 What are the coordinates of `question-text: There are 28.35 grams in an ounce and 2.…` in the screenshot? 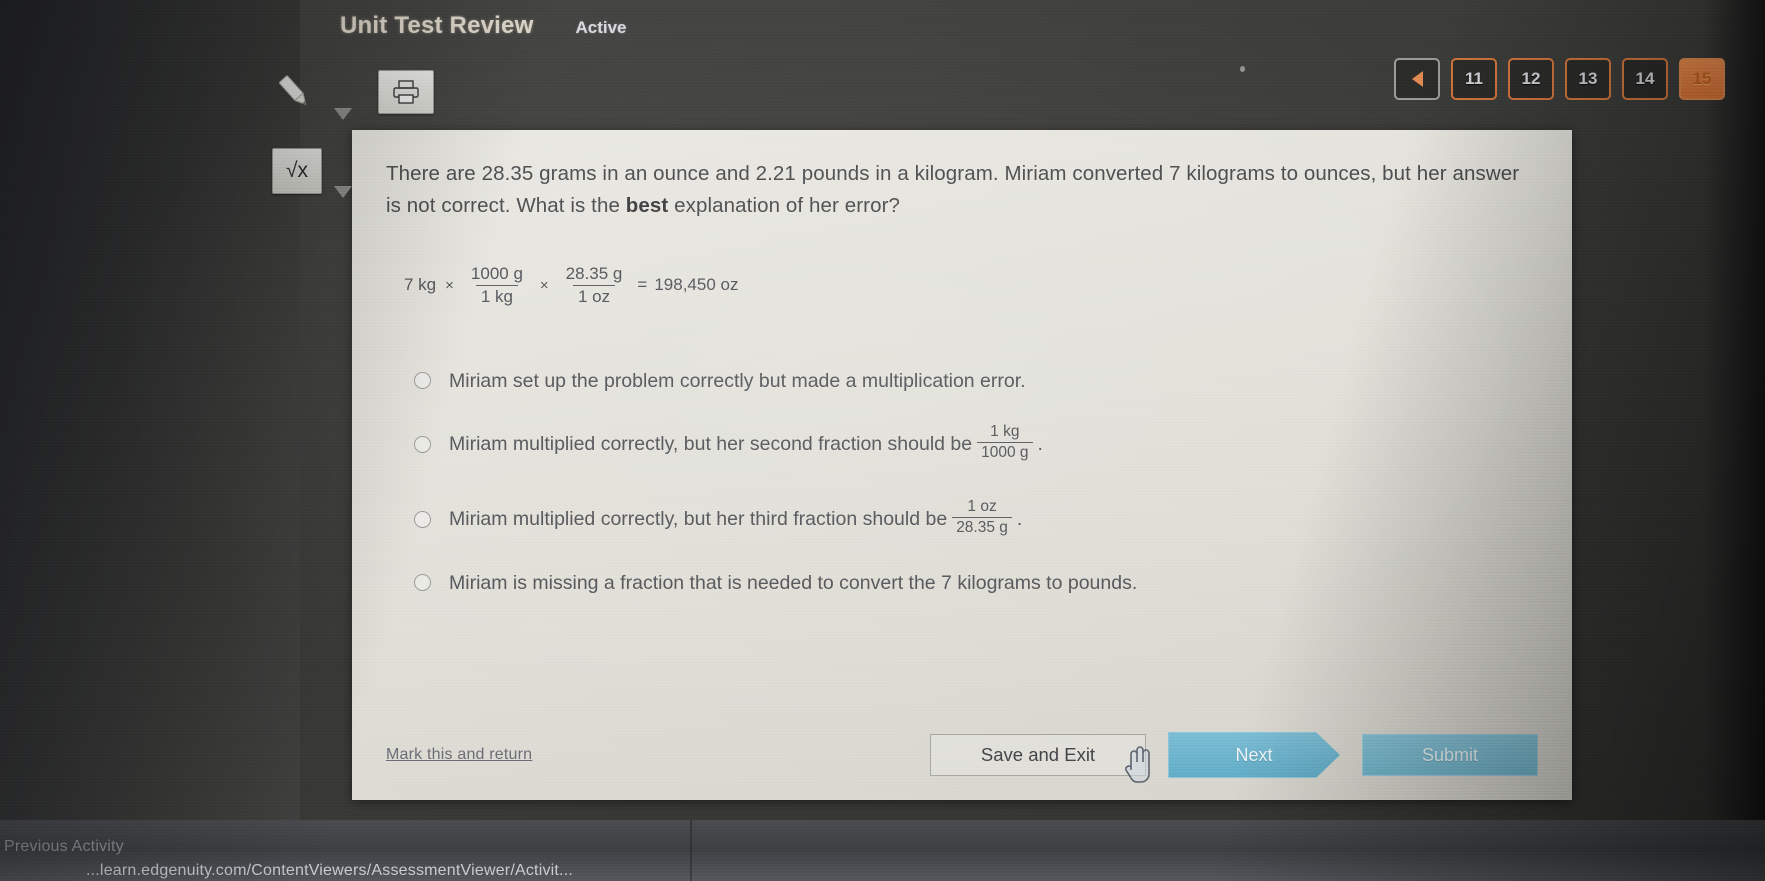 It's located at (962, 190).